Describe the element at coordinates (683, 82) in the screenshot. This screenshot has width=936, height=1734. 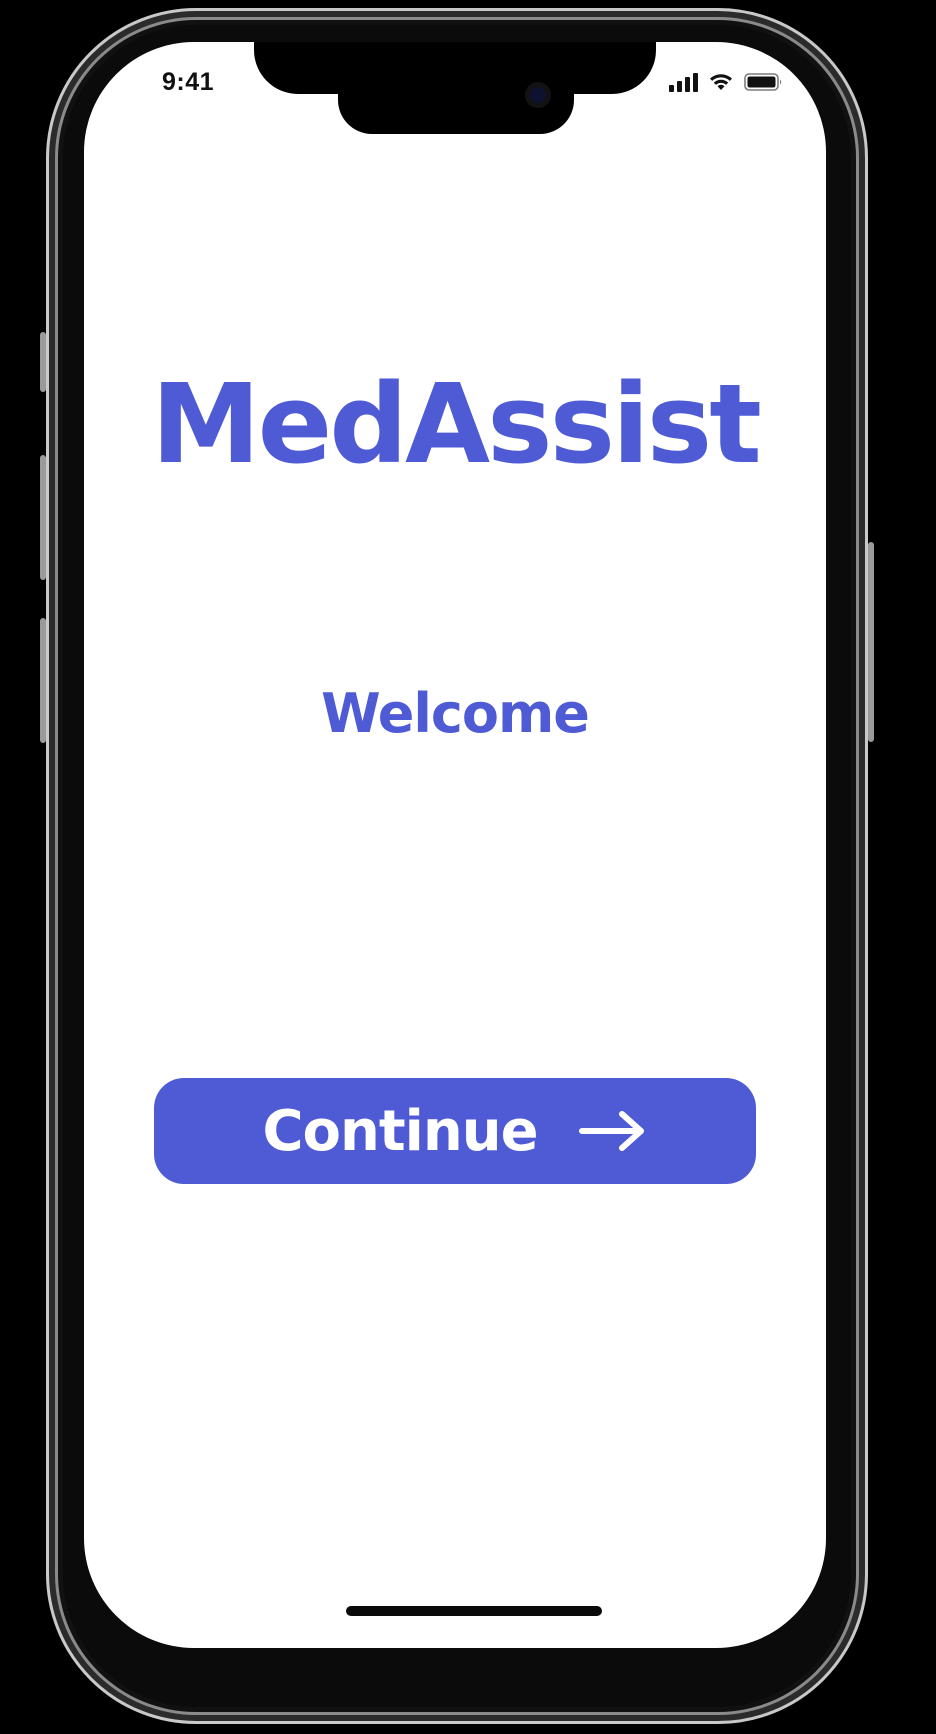
I see `signal-icon` at that location.